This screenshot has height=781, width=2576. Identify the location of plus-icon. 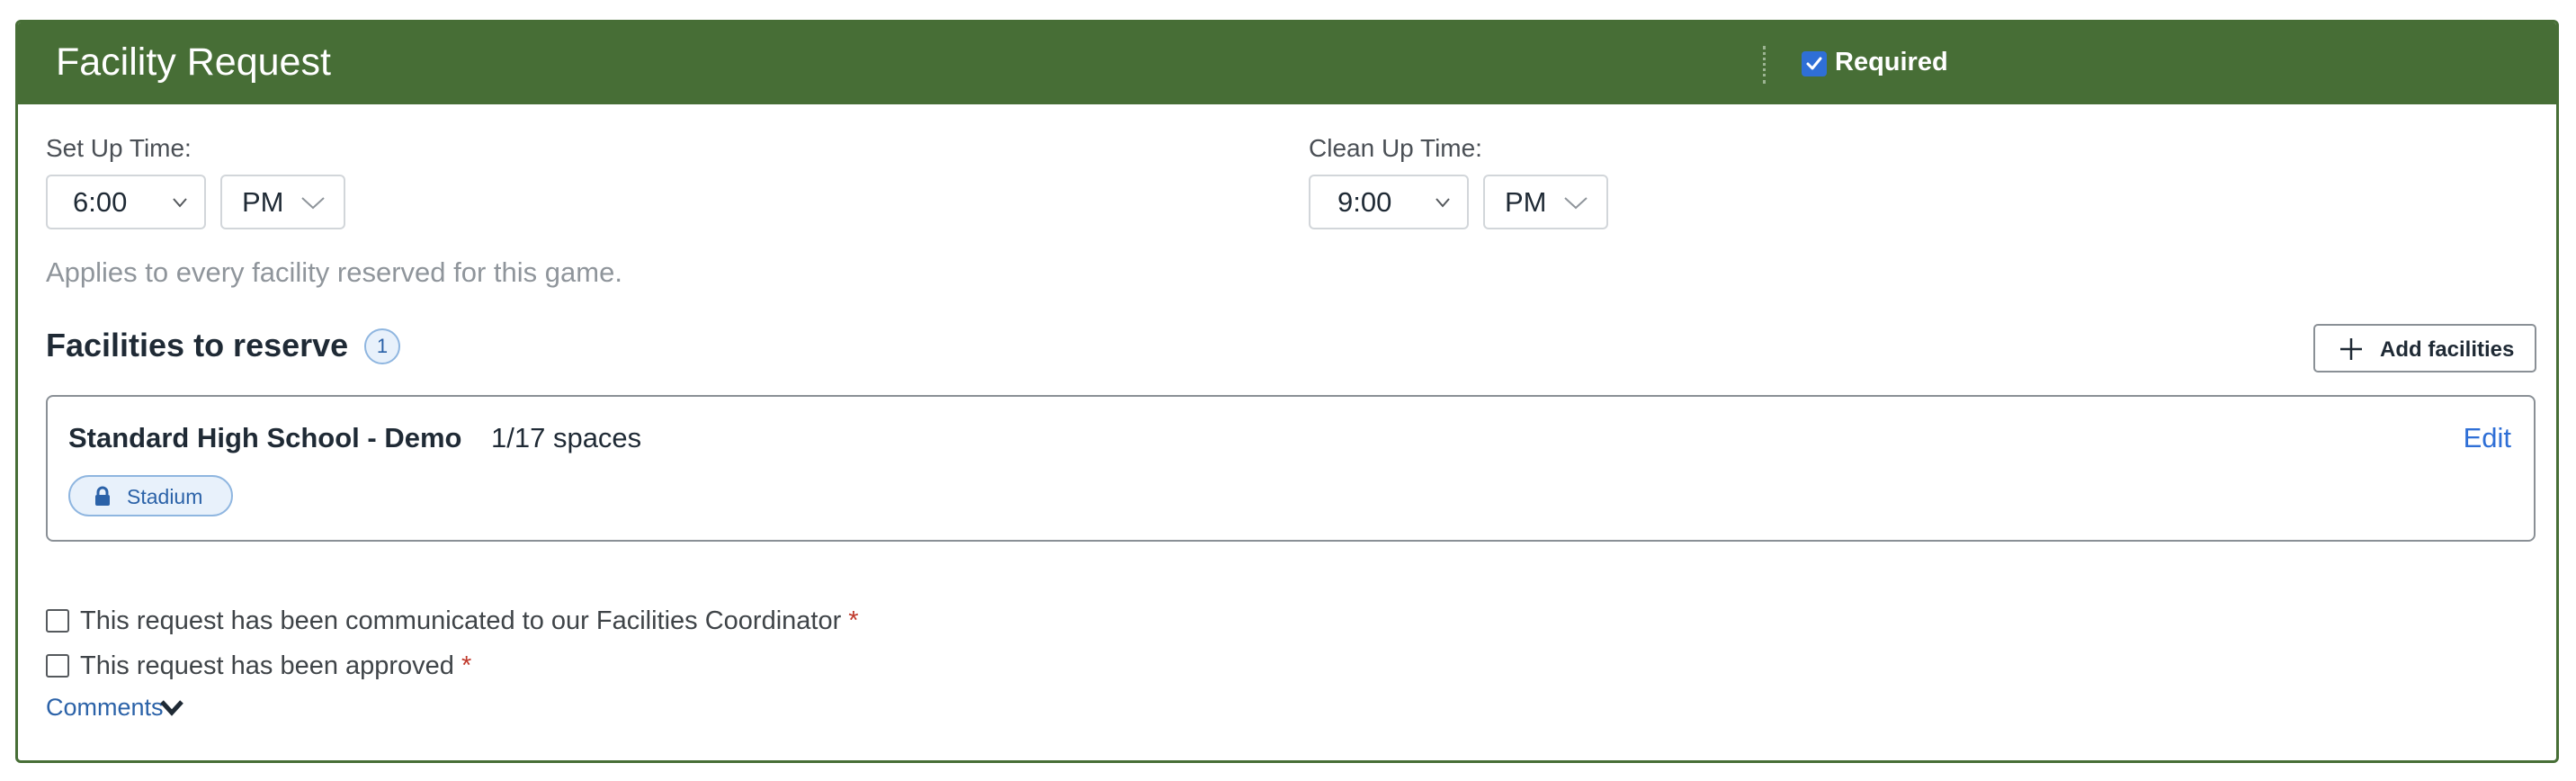
(2351, 349).